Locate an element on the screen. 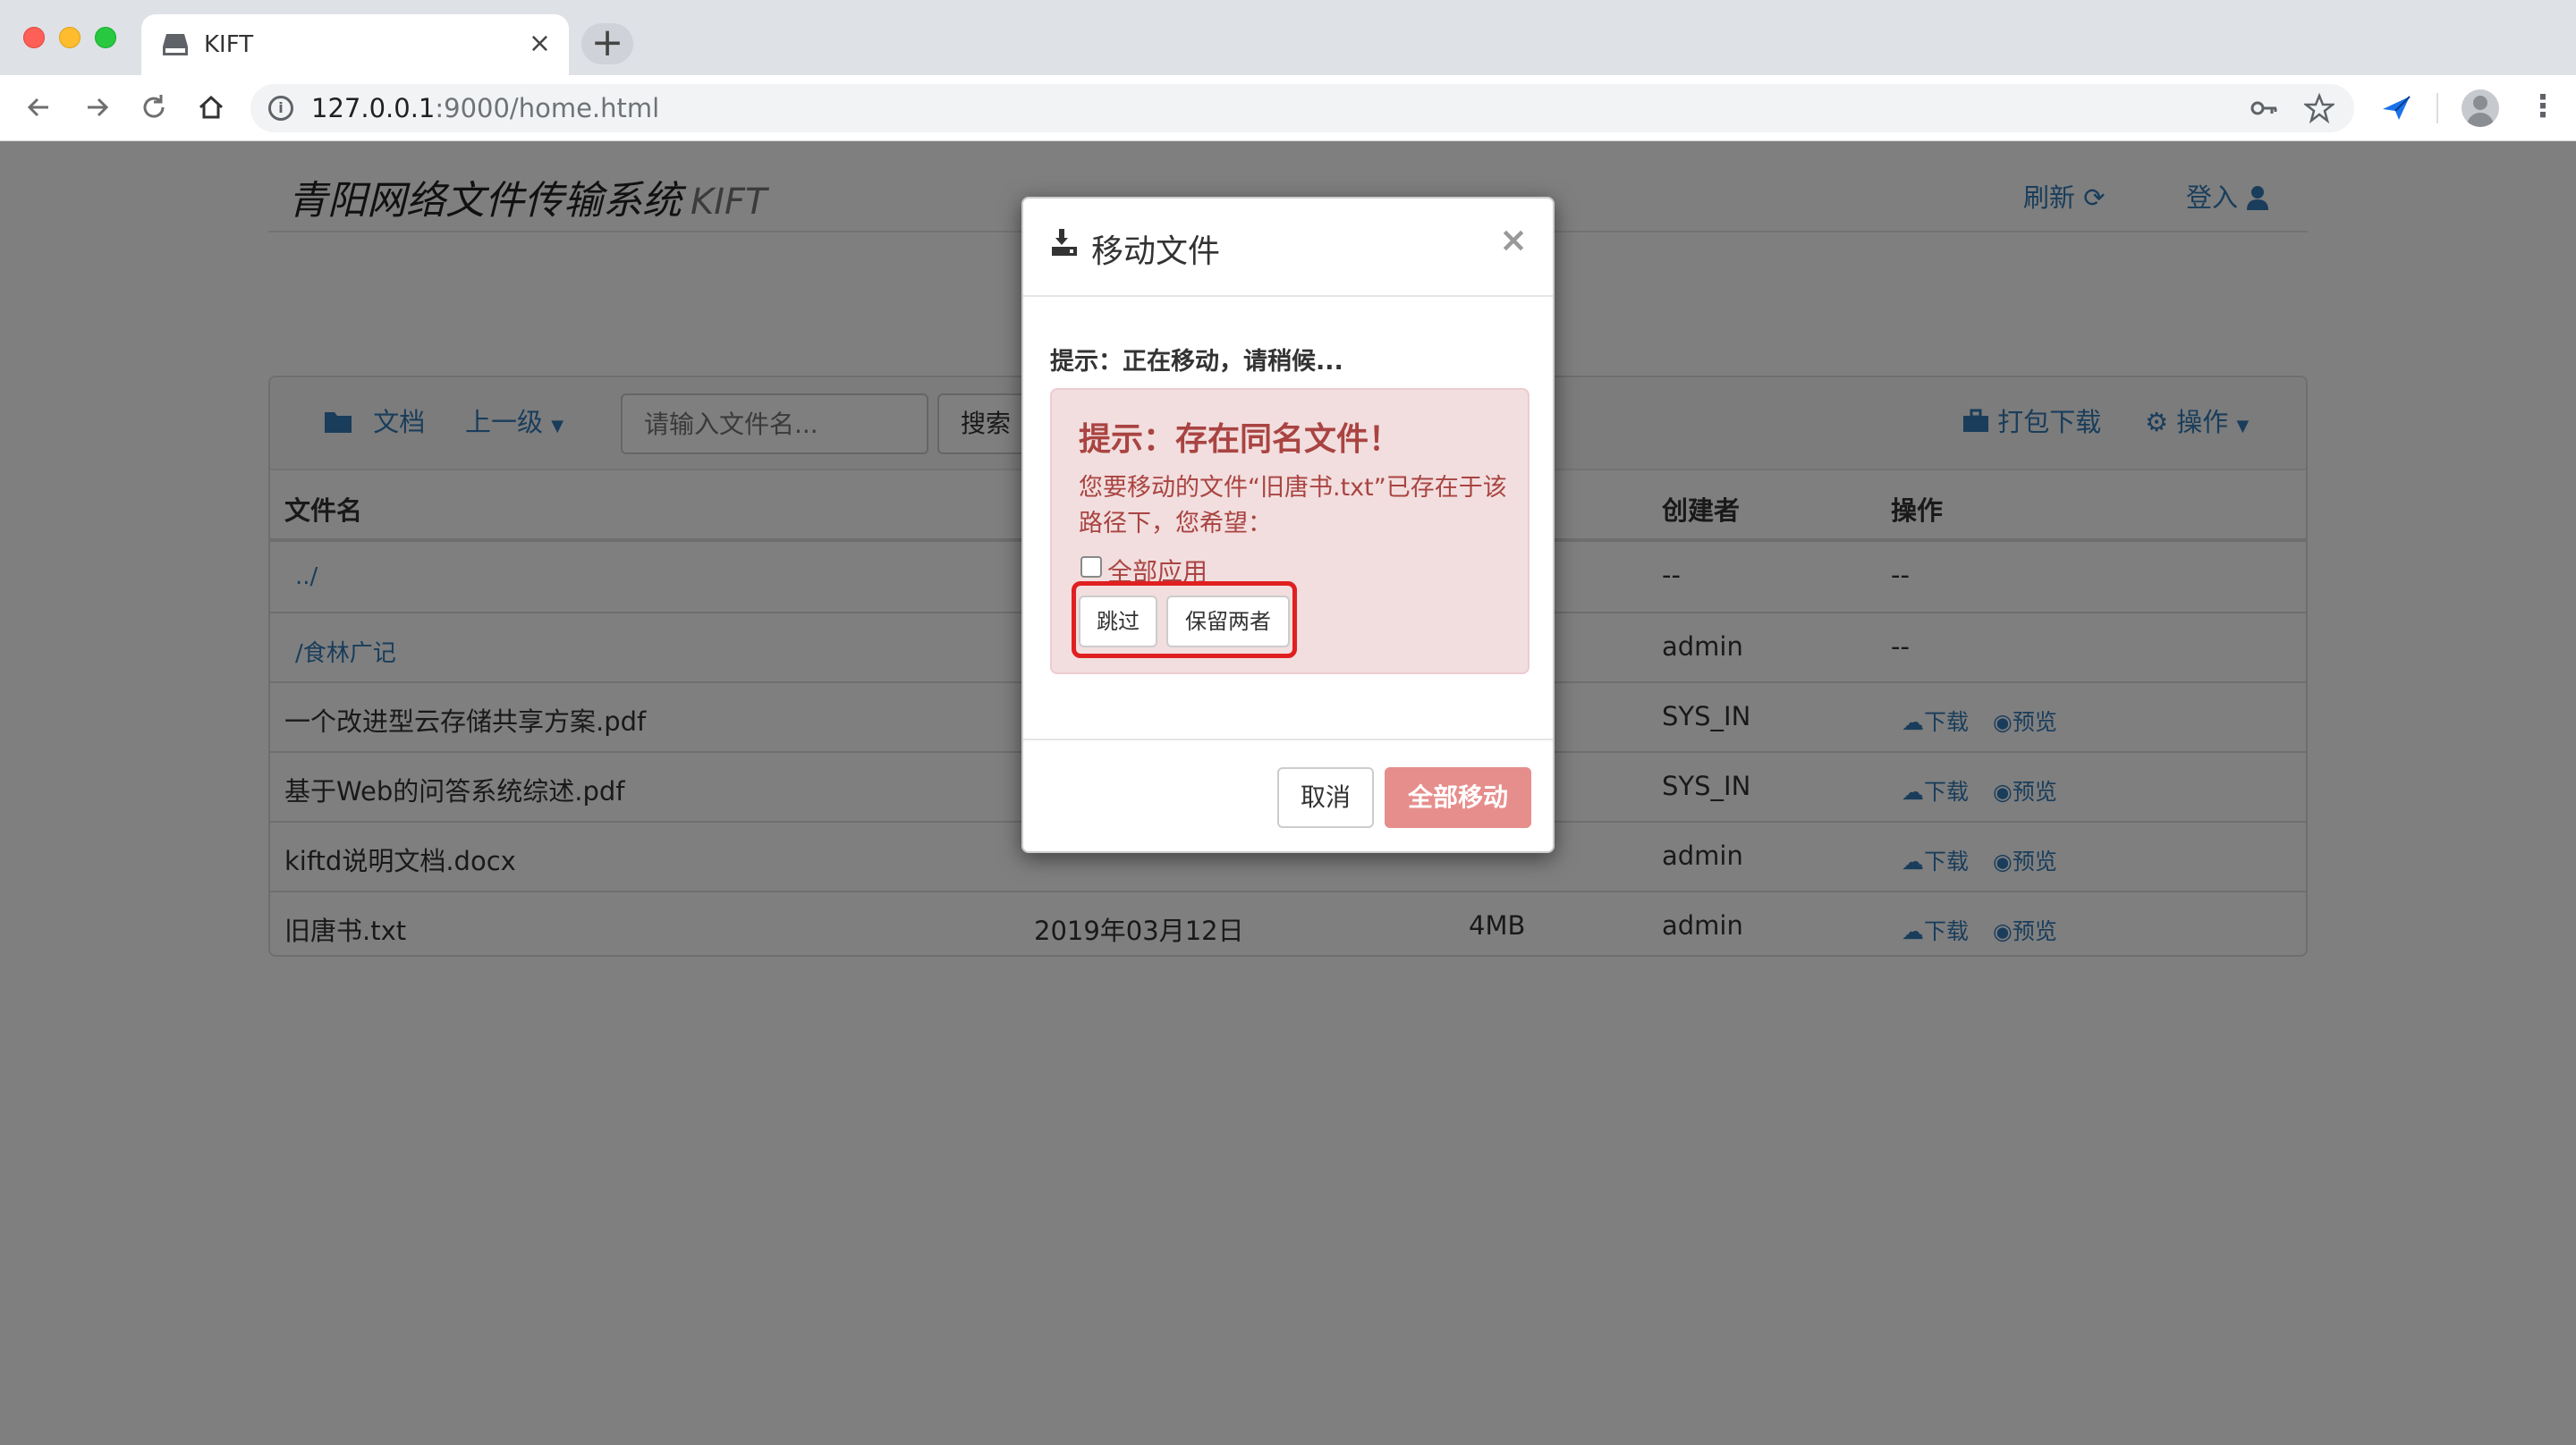 This screenshot has height=1445, width=2576. close-icon: × is located at coordinates (1513, 240).